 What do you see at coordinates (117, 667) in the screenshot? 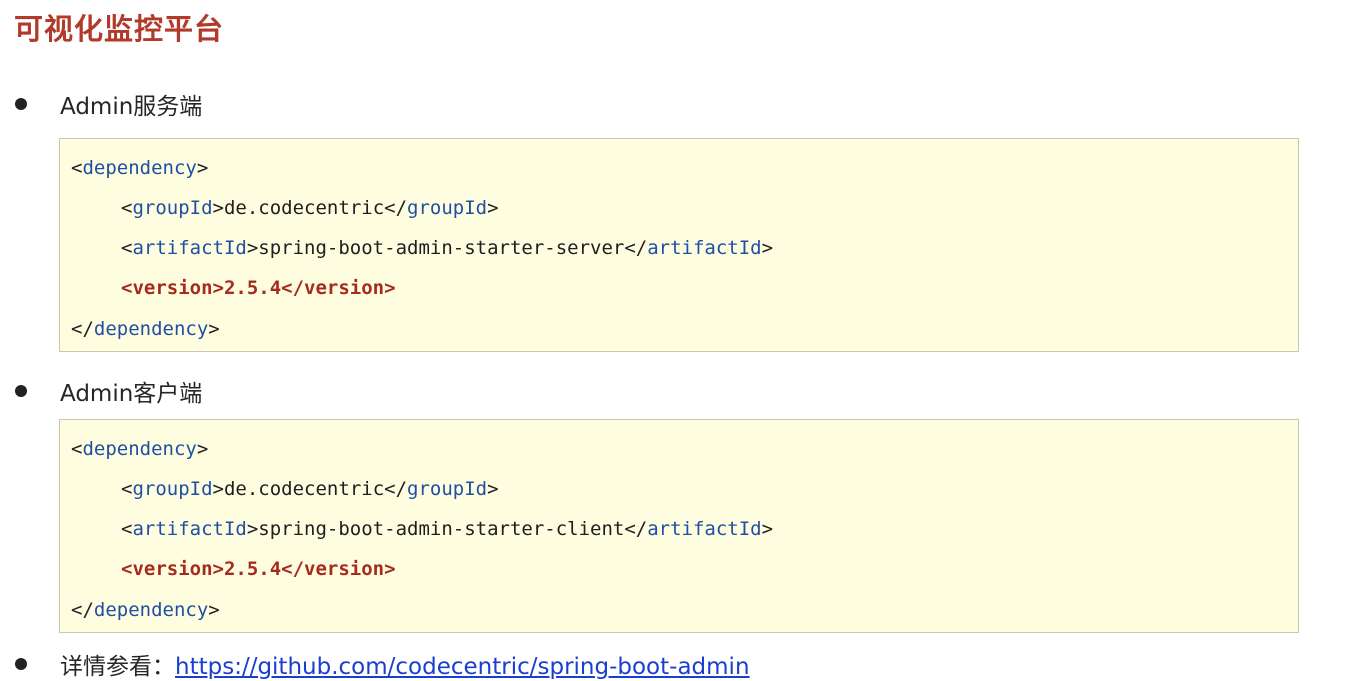
I see `details-label: 详情参看：` at bounding box center [117, 667].